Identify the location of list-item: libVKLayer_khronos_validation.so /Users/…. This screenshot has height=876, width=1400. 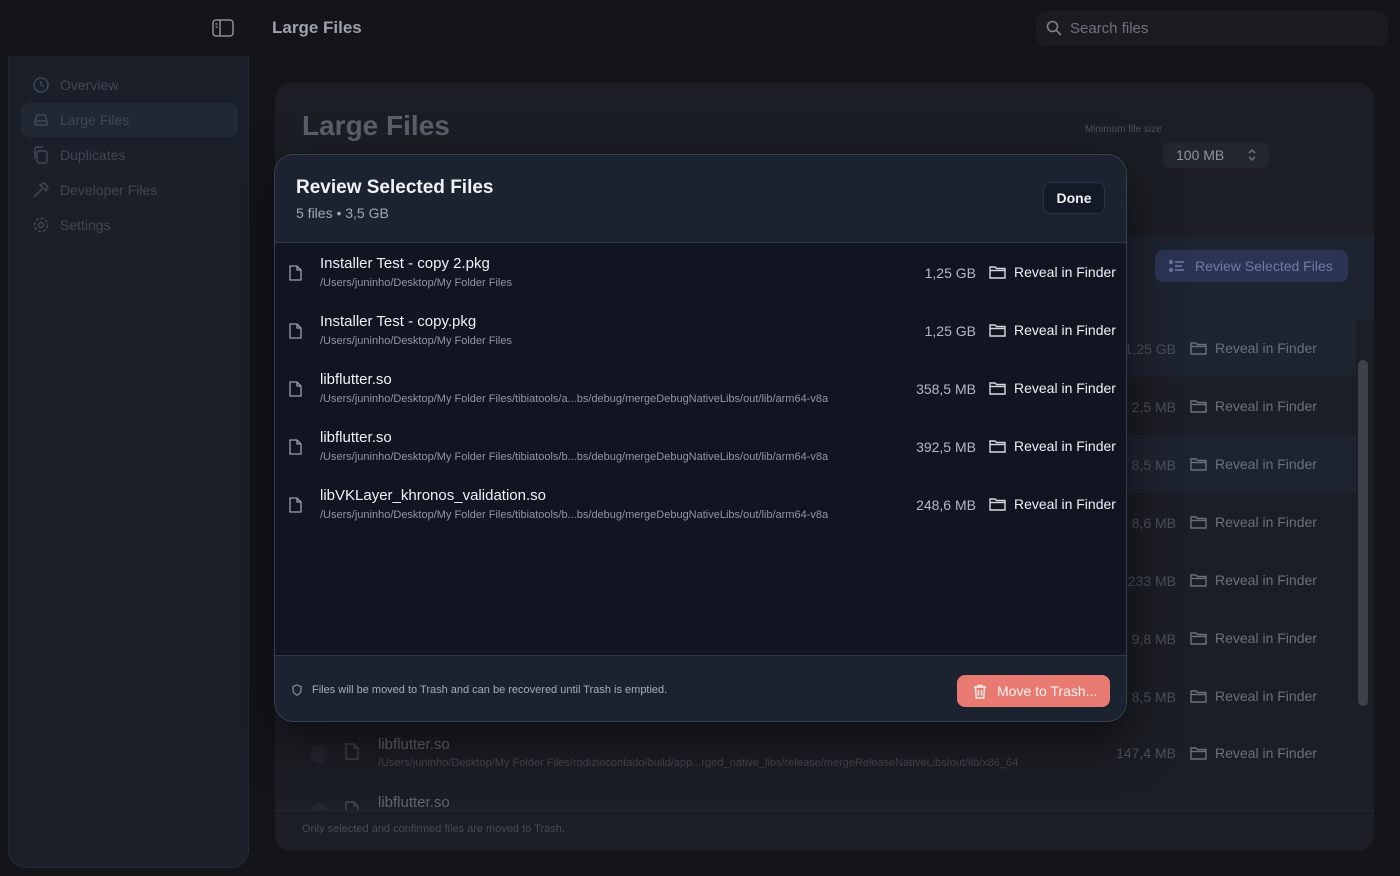
(700, 504).